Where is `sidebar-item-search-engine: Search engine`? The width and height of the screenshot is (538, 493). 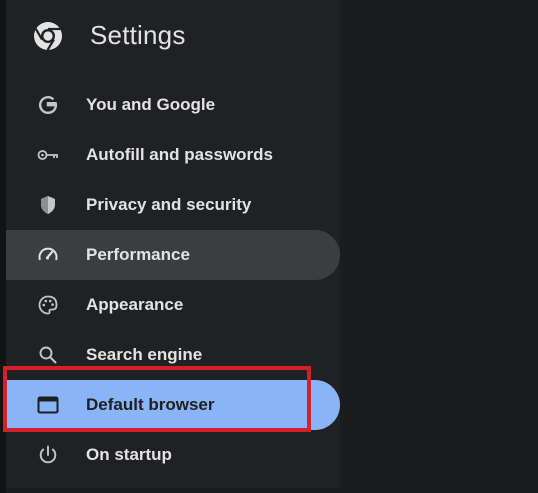
sidebar-item-search-engine: Search engine is located at coordinates (173, 355).